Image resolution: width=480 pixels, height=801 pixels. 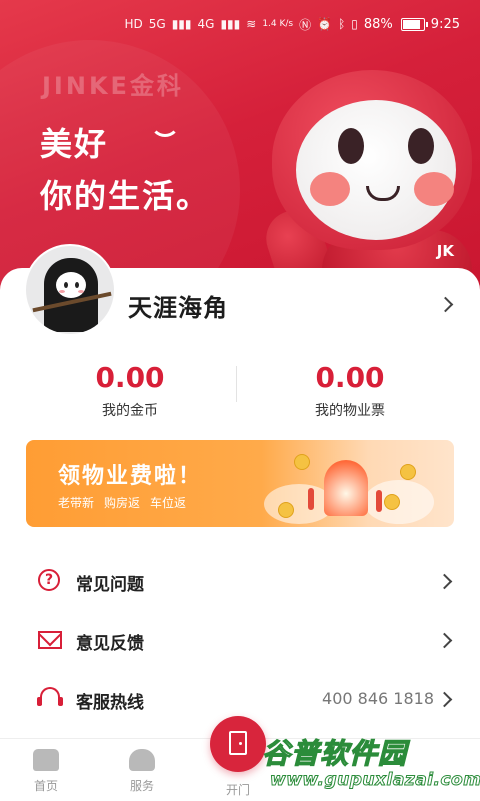 I want to click on network-hd-indicator: HD, so click(x=133, y=24).